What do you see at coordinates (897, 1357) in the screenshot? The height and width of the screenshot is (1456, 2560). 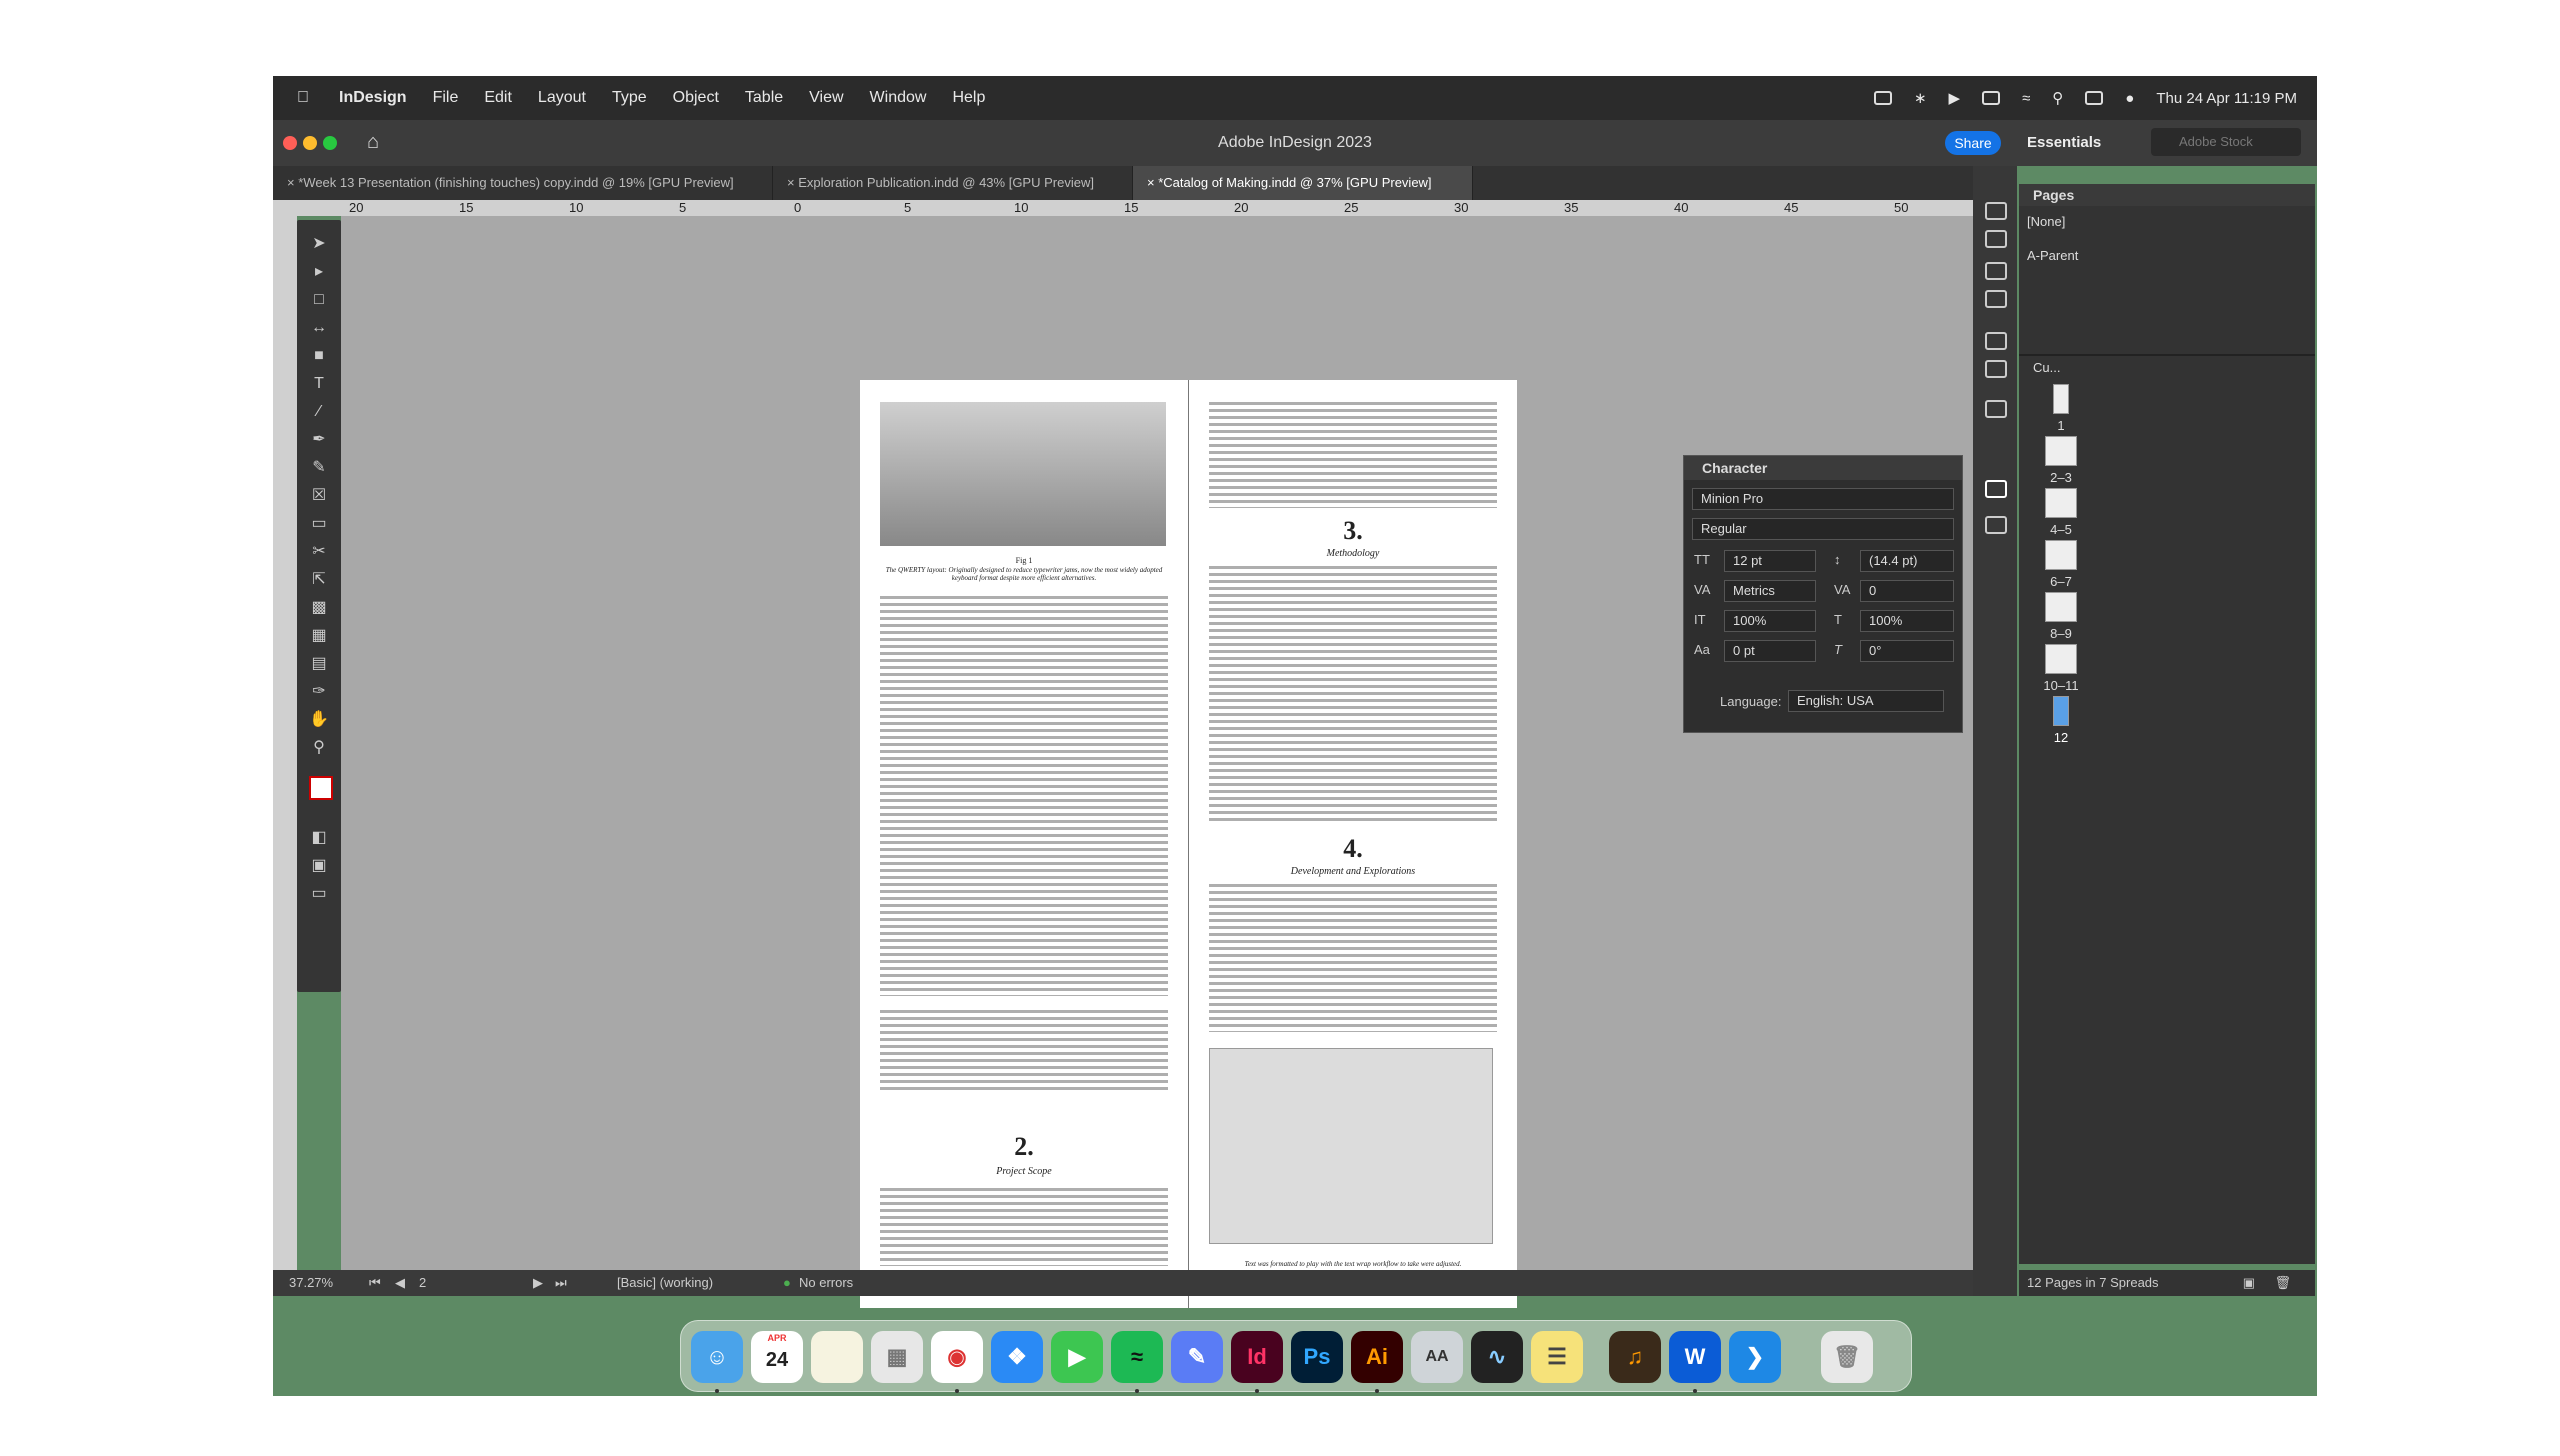 I see `launchpad-icon: ▦` at bounding box center [897, 1357].